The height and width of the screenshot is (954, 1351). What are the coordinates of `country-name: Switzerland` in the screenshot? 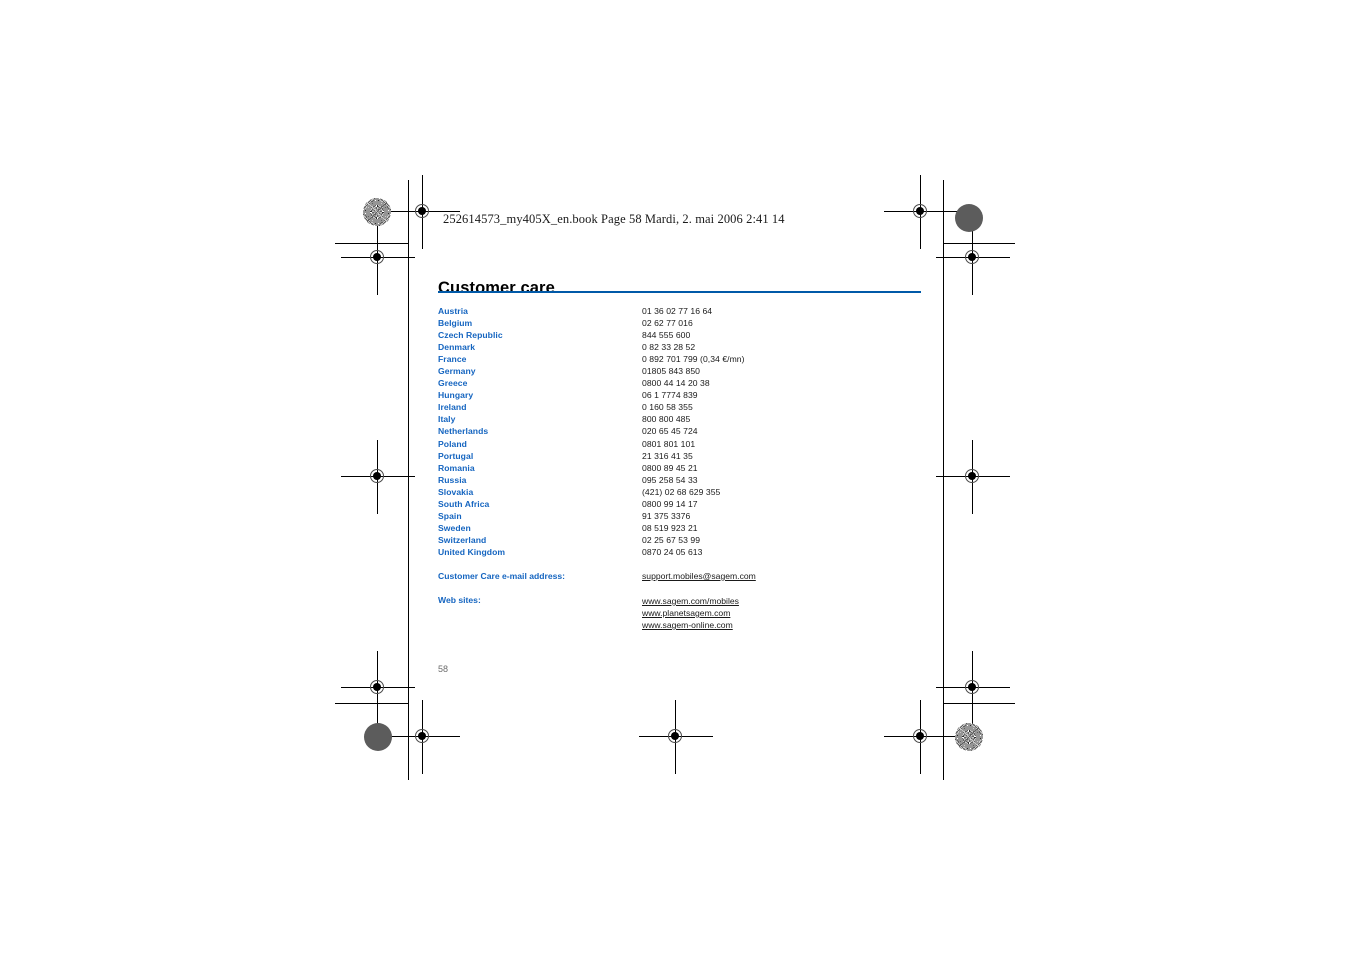 It's located at (462, 539).